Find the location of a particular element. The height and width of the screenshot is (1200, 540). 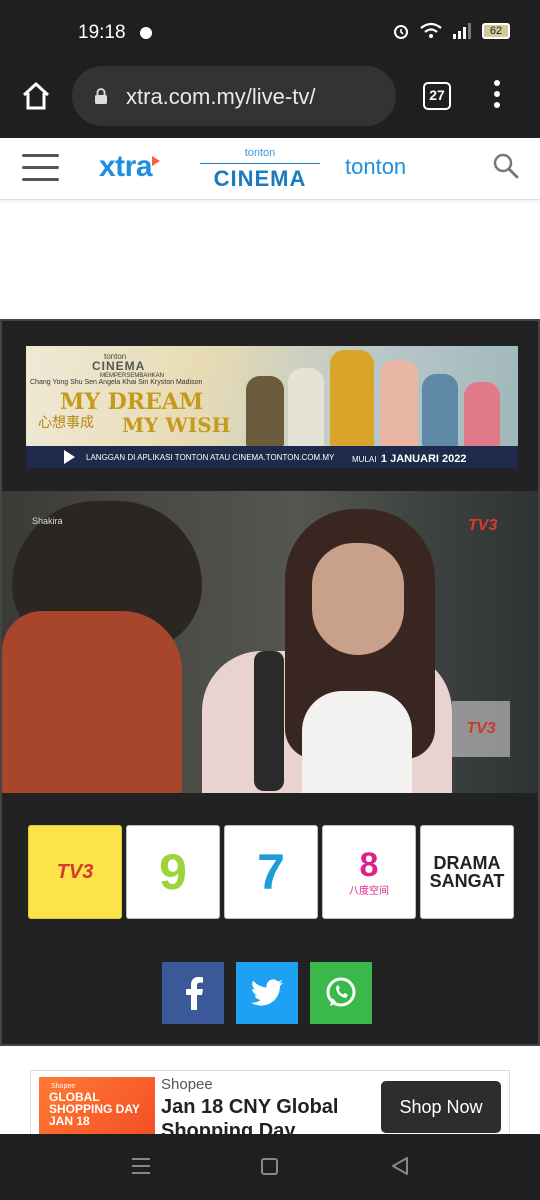

tonton-cinema-logo: tonton CINEMA is located at coordinates (260, 170).